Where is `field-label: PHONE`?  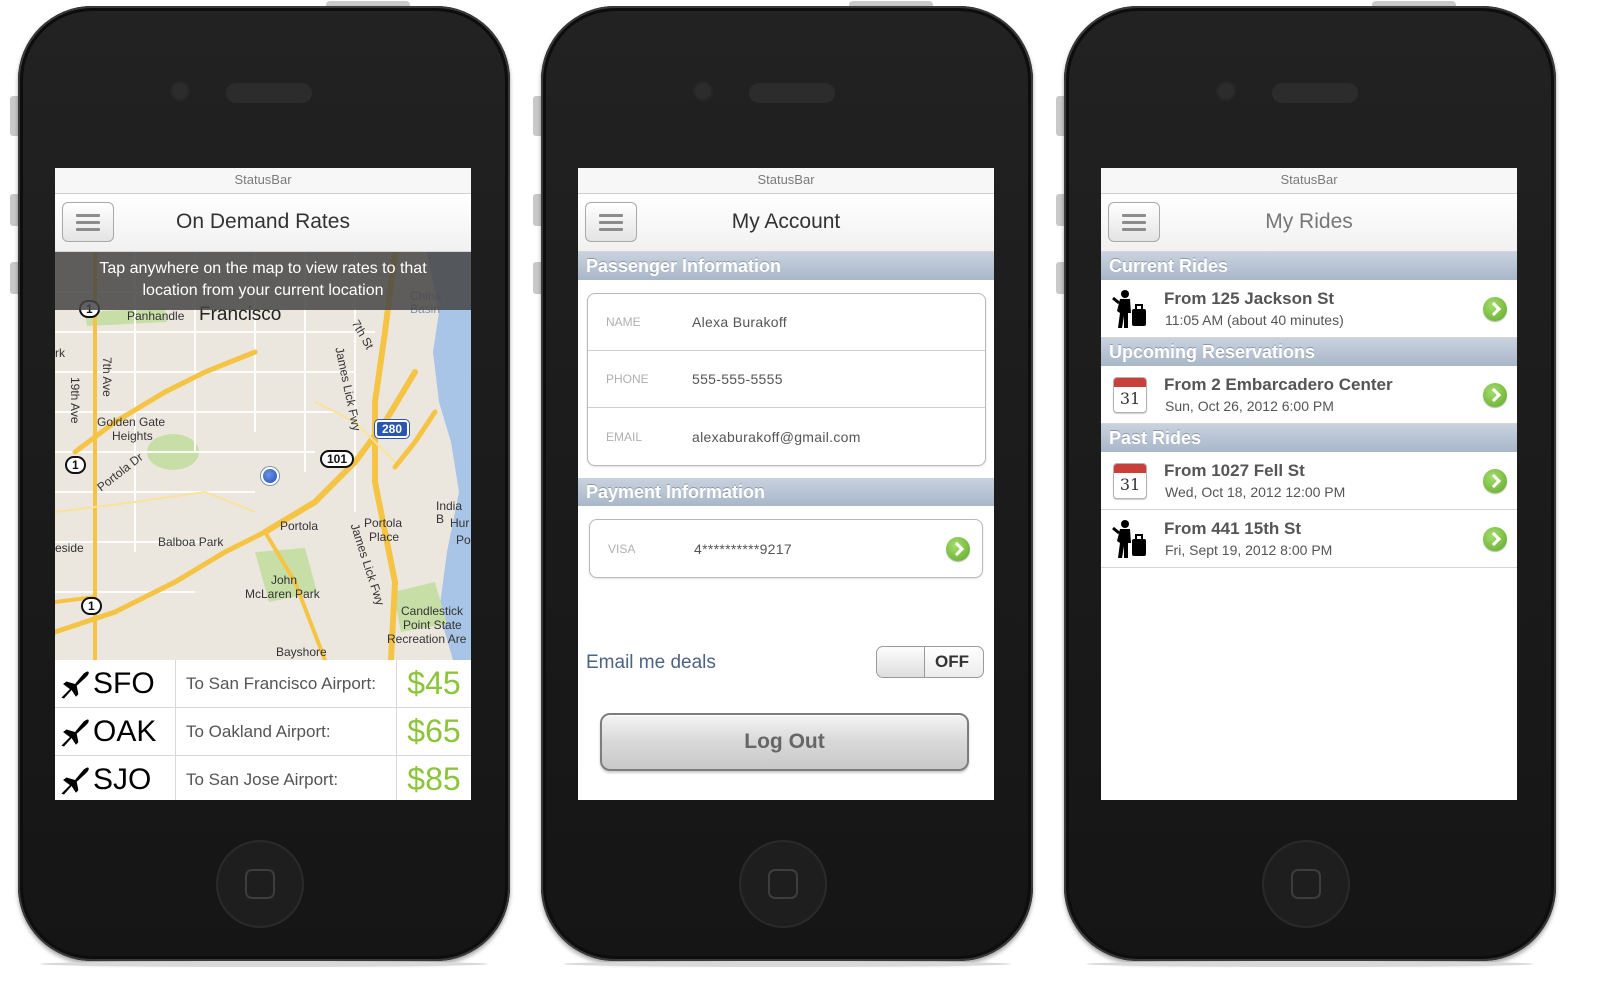 field-label: PHONE is located at coordinates (627, 379).